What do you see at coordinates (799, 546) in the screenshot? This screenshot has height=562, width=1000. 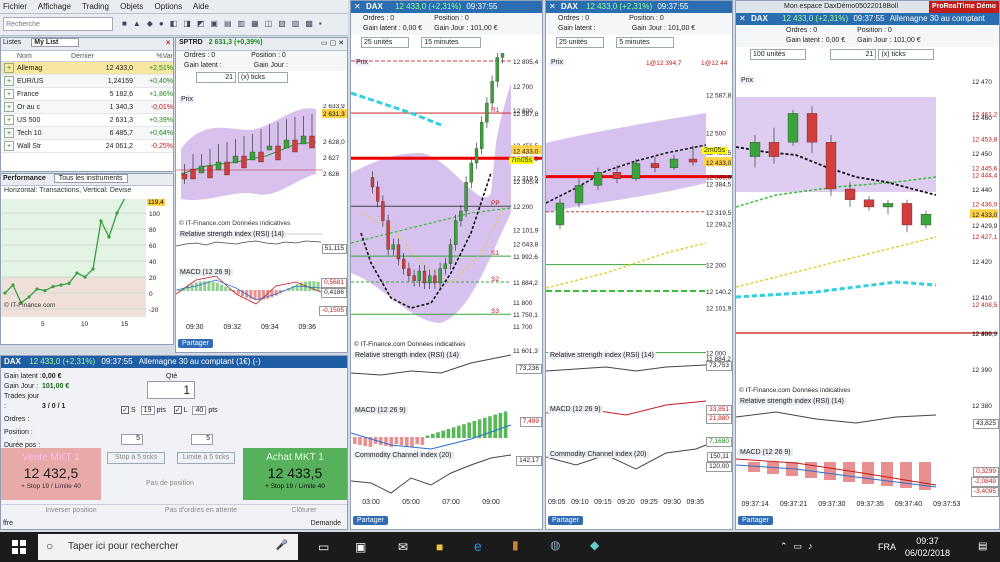 I see `tray-icons: ⌃▭♪` at bounding box center [799, 546].